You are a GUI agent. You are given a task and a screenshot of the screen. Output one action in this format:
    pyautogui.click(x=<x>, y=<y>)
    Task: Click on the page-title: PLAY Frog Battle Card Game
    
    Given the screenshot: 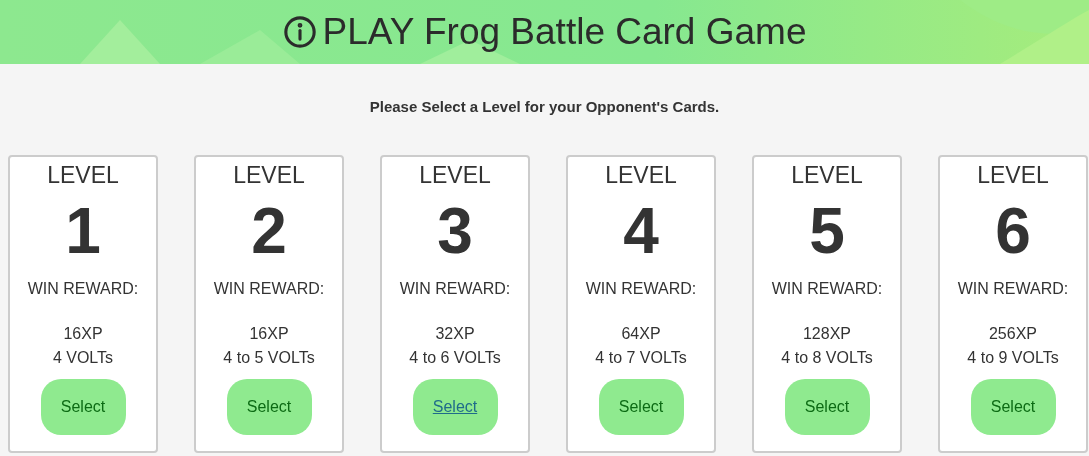 What is the action you would take?
    pyautogui.click(x=564, y=32)
    